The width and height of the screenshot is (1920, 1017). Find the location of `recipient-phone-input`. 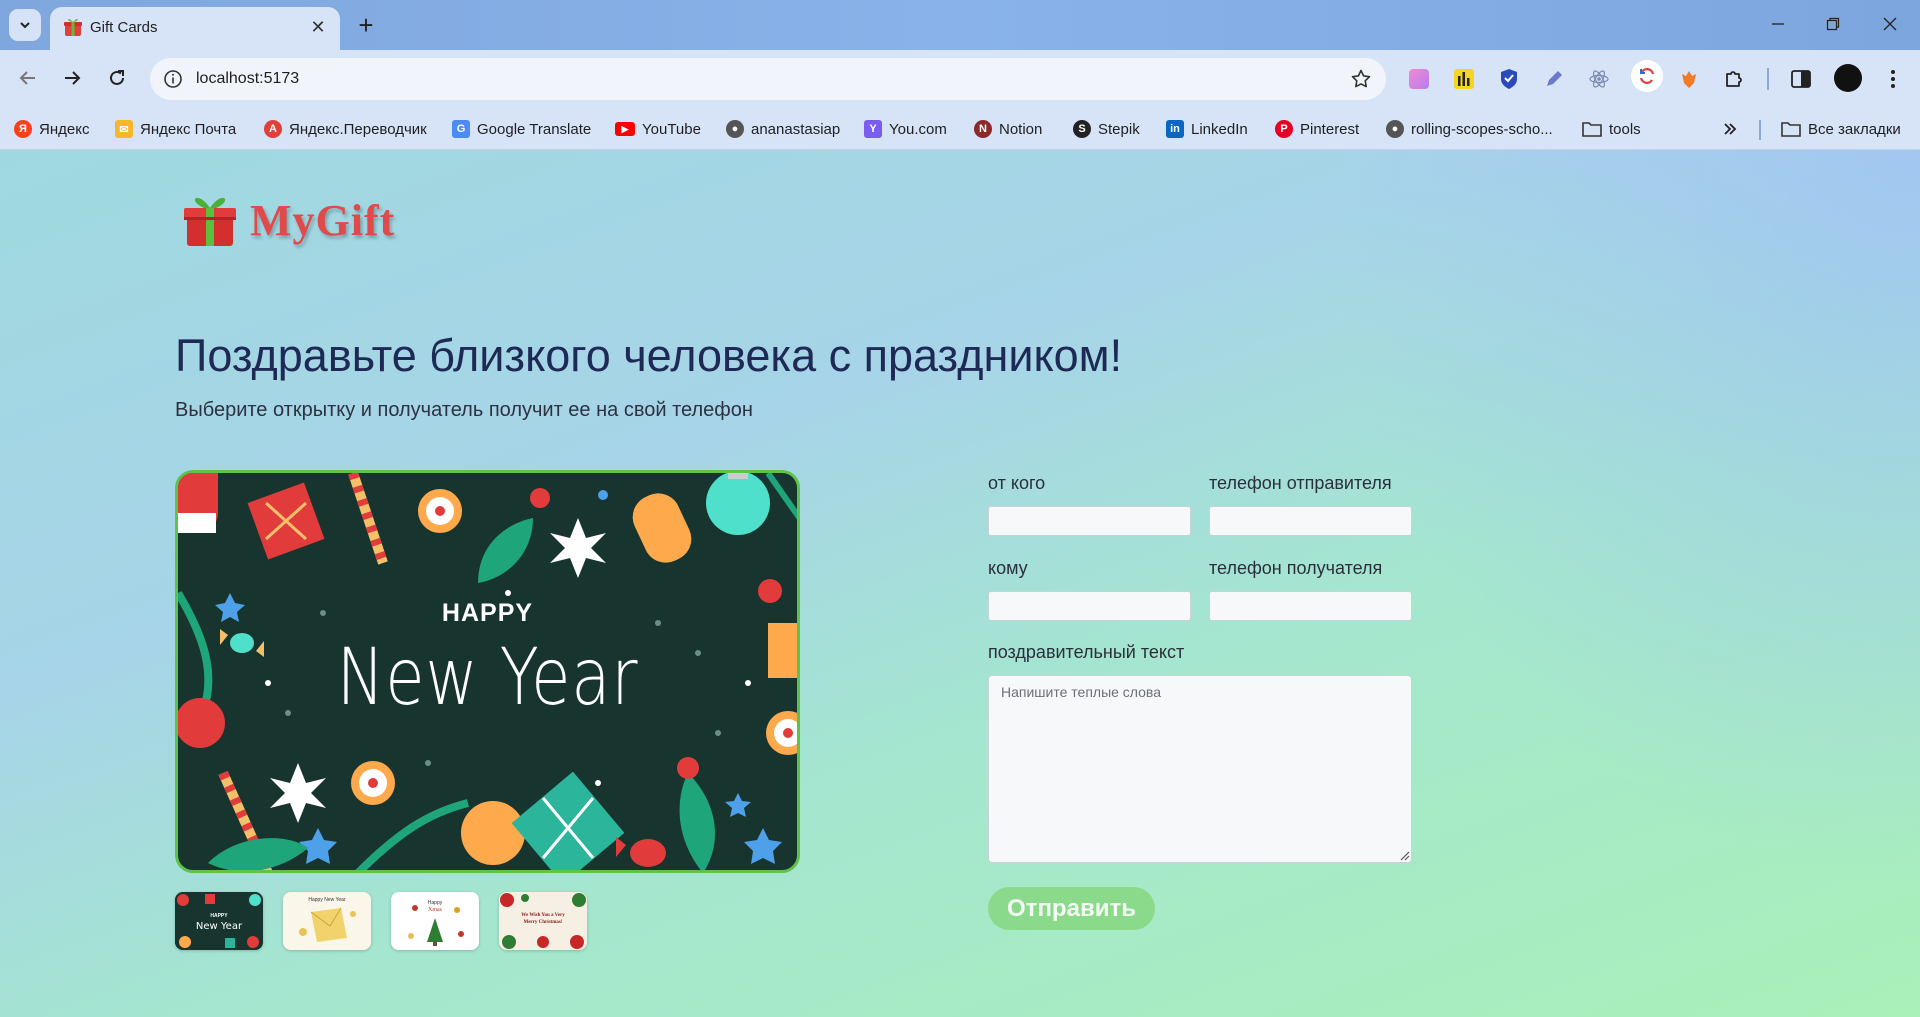

recipient-phone-input is located at coordinates (1310, 606).